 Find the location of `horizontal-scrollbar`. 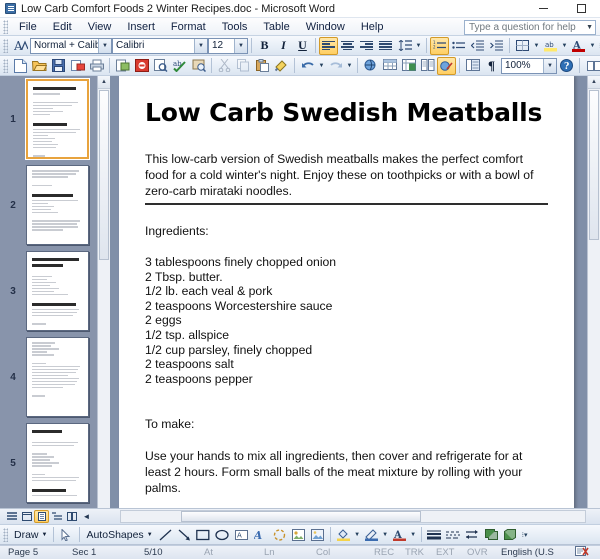

horizontal-scrollbar is located at coordinates (353, 516).